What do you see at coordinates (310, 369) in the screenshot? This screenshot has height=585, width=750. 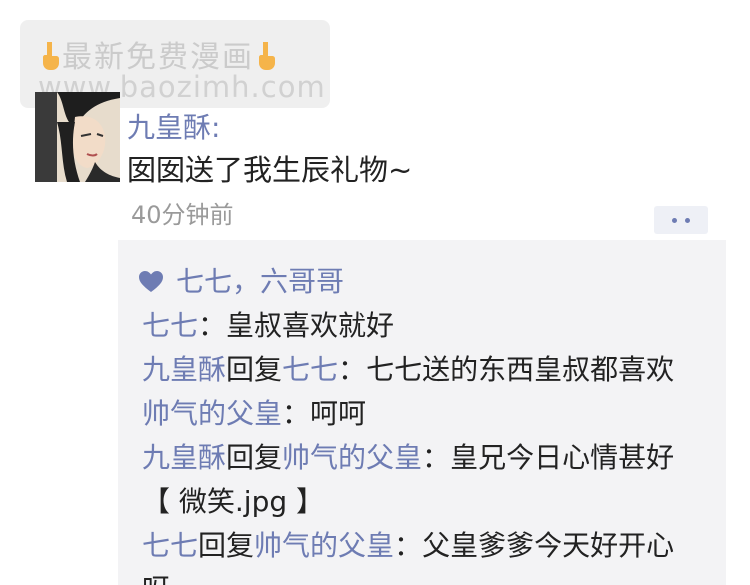 I see `comment-reply-target: 七七` at bounding box center [310, 369].